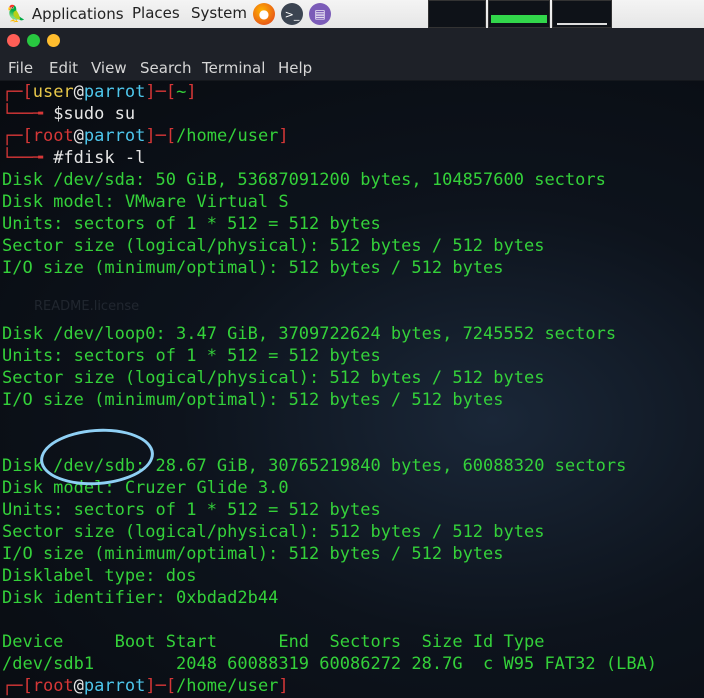 This screenshot has height=698, width=704. What do you see at coordinates (219, 13) in the screenshot?
I see `system-menu: System` at bounding box center [219, 13].